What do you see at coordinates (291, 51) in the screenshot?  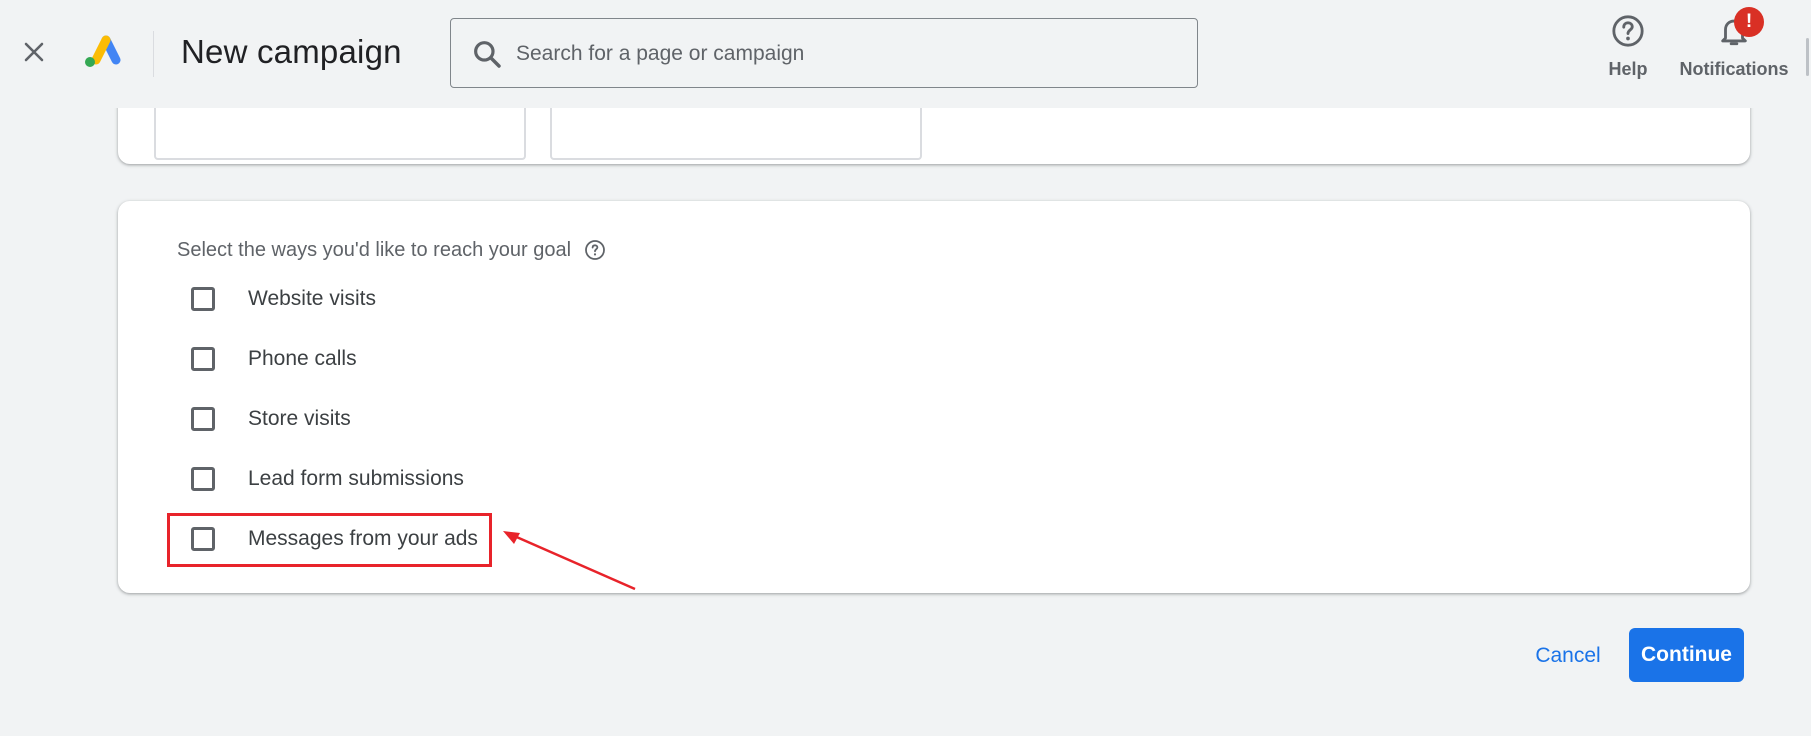 I see `page-title: New campaign` at bounding box center [291, 51].